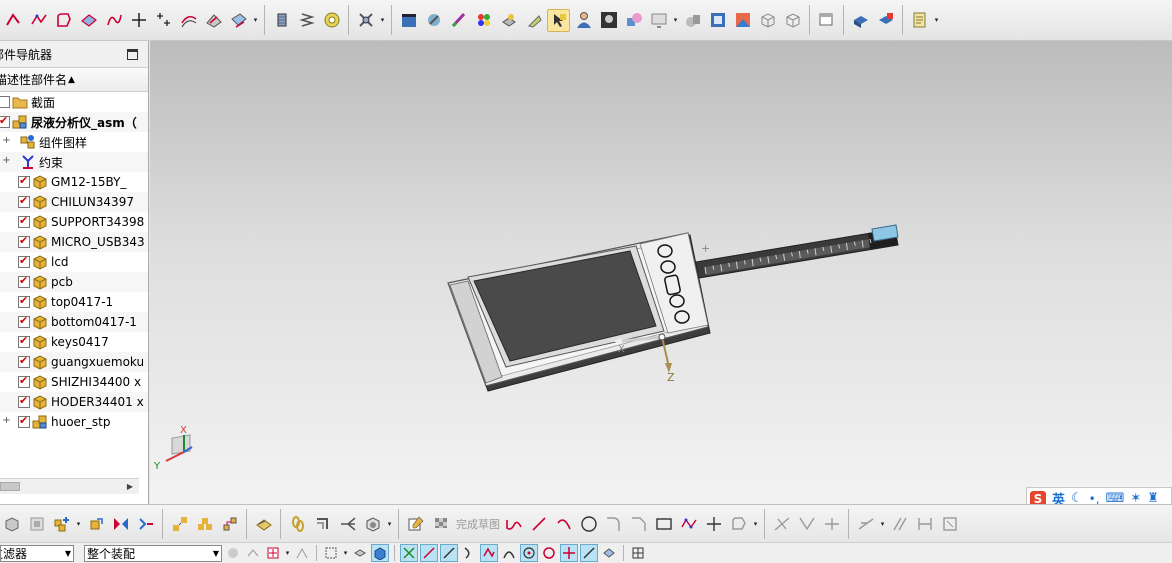 The width and height of the screenshot is (1172, 563). I want to click on sketch-icon, so click(13, 20).